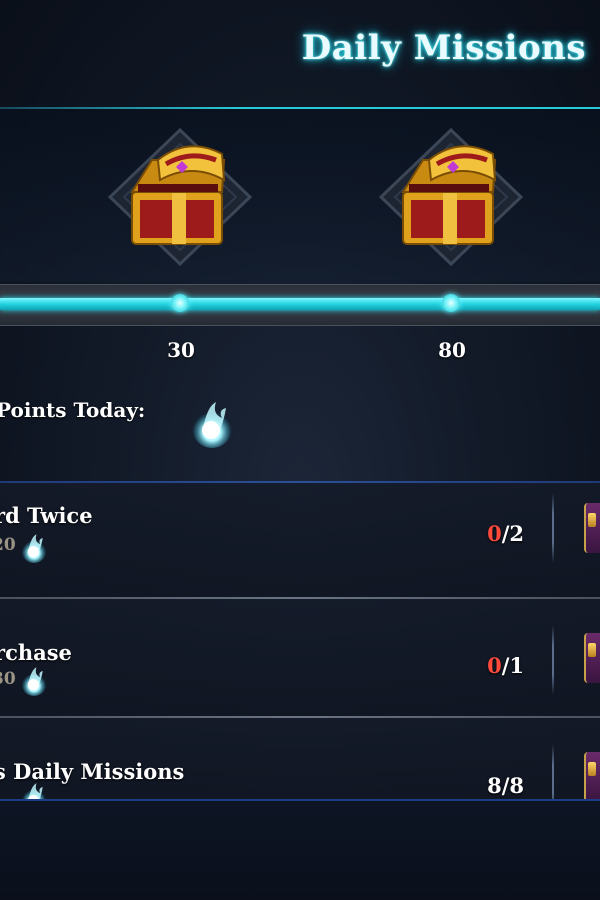  Describe the element at coordinates (512, 533) in the screenshot. I see `mission-progress-total: /2` at that location.